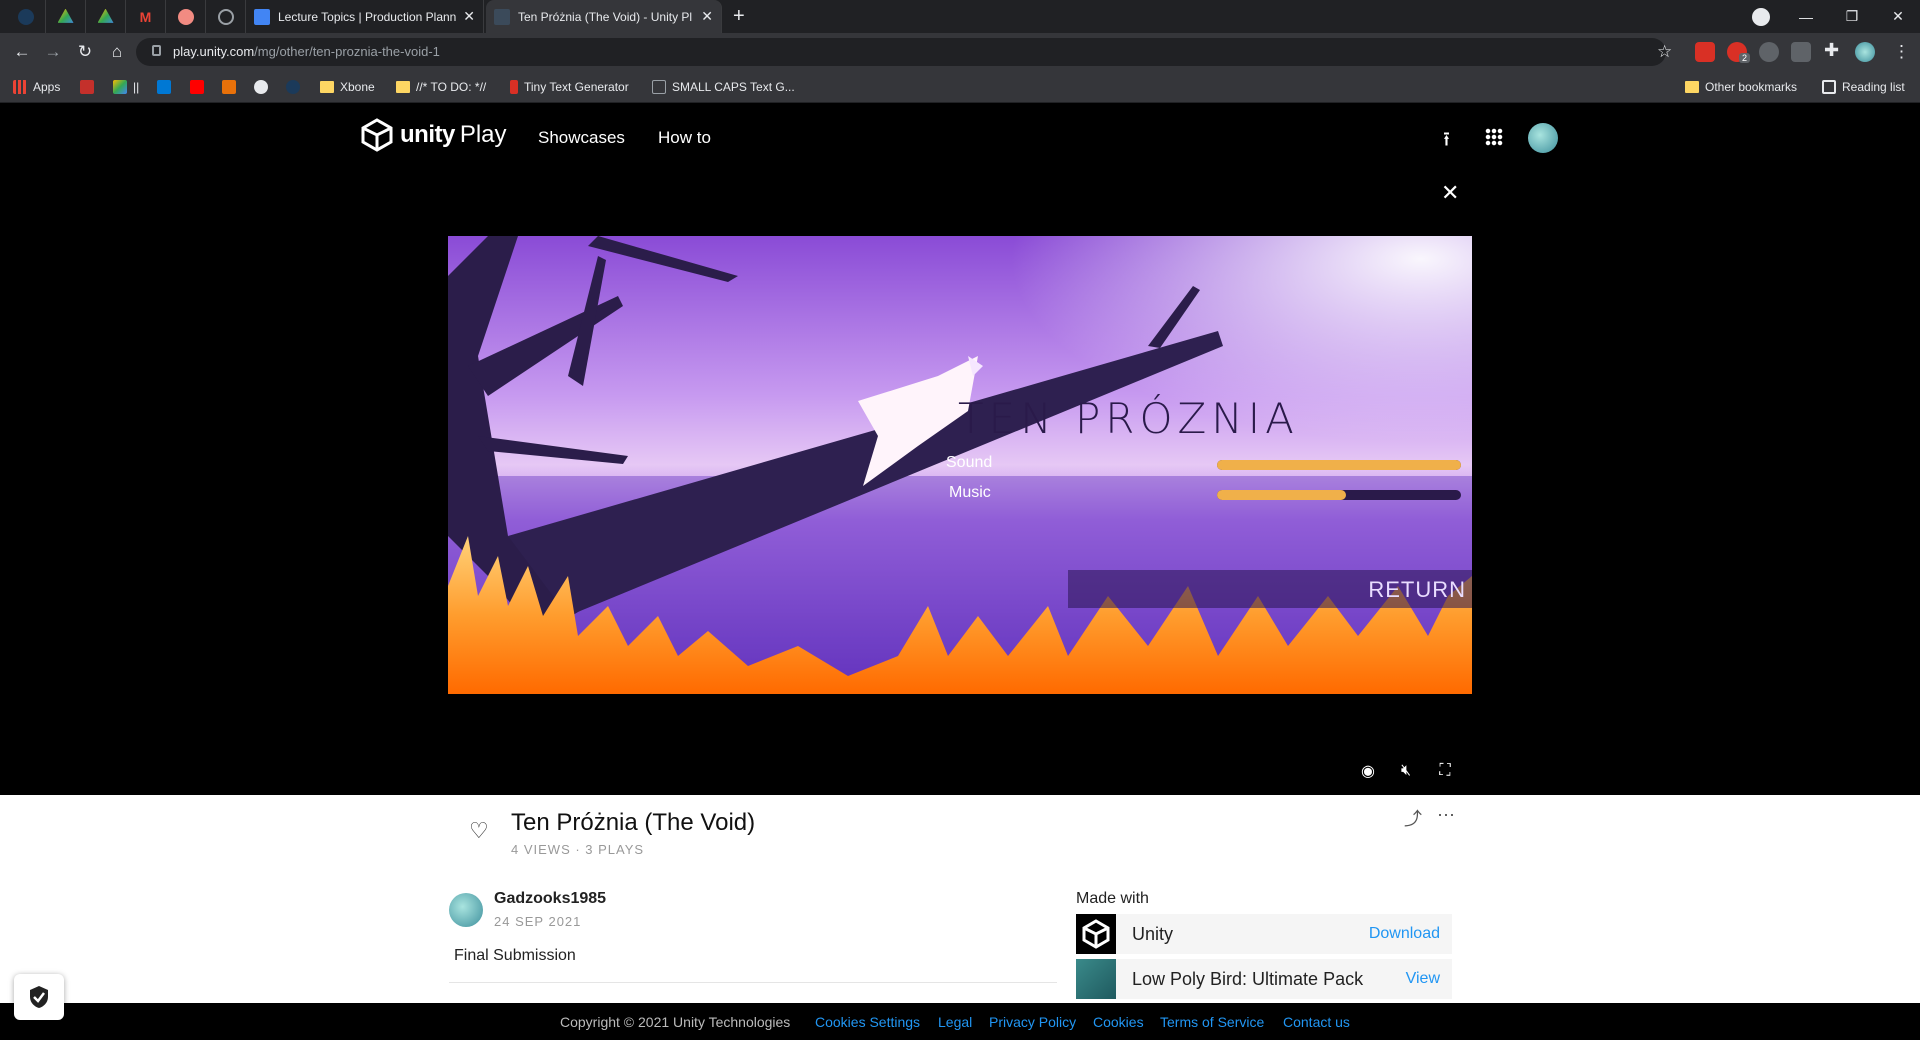 The height and width of the screenshot is (1040, 1920). I want to click on made-with-asset: Low Poly Bird: Ultimate Pack View, so click(1264, 979).